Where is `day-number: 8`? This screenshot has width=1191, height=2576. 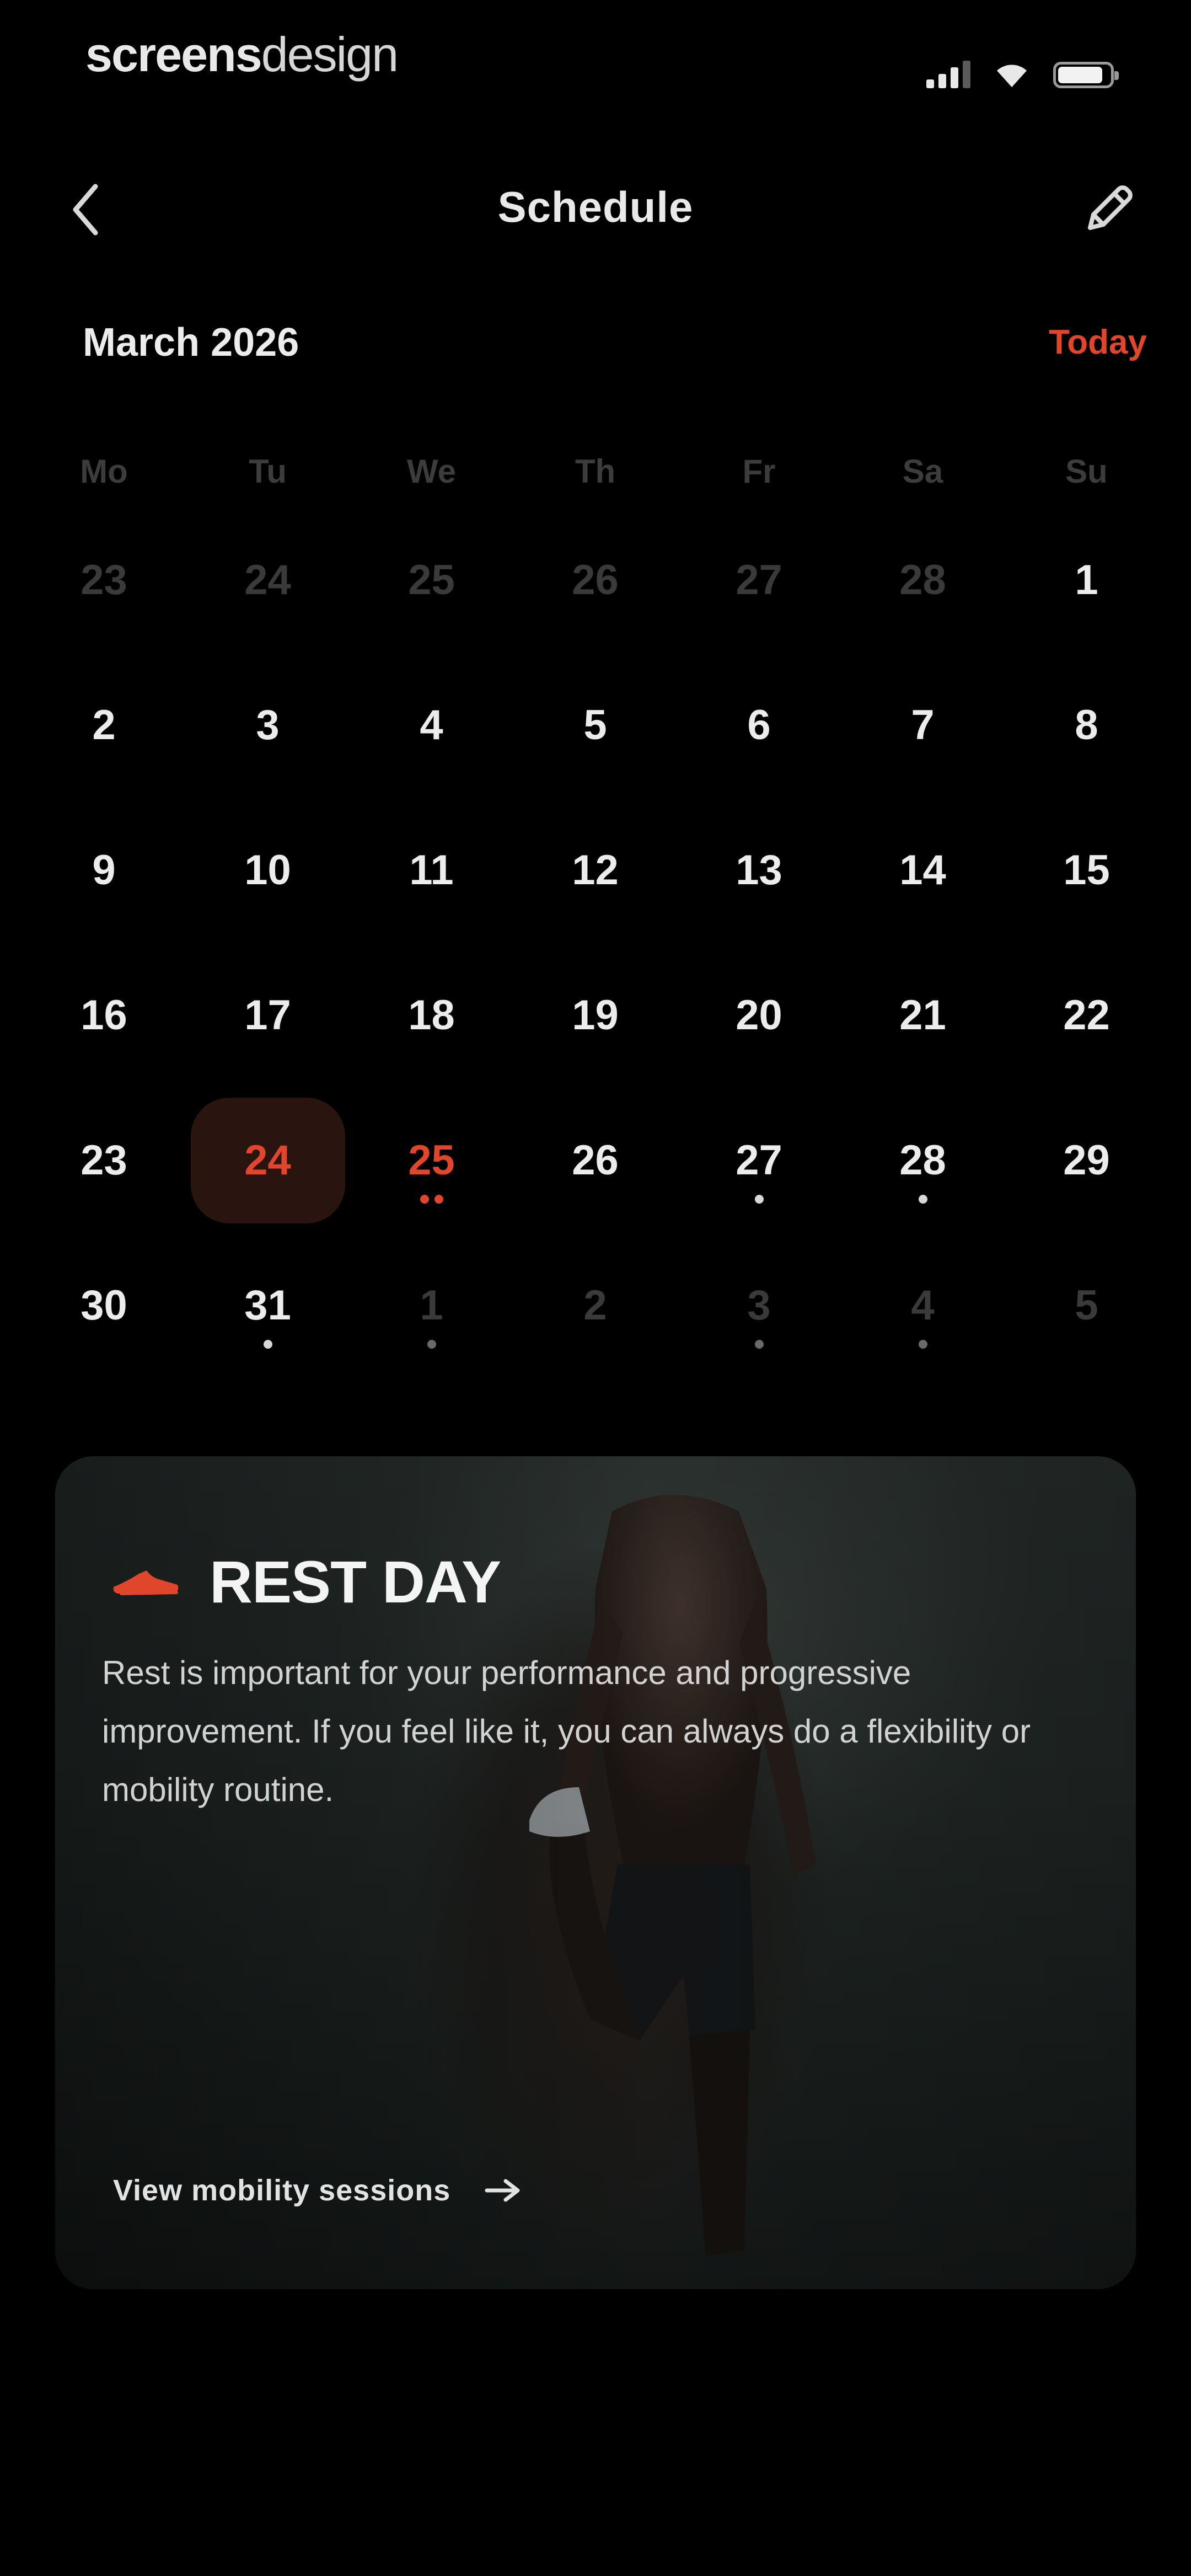
day-number: 8 is located at coordinates (1086, 725).